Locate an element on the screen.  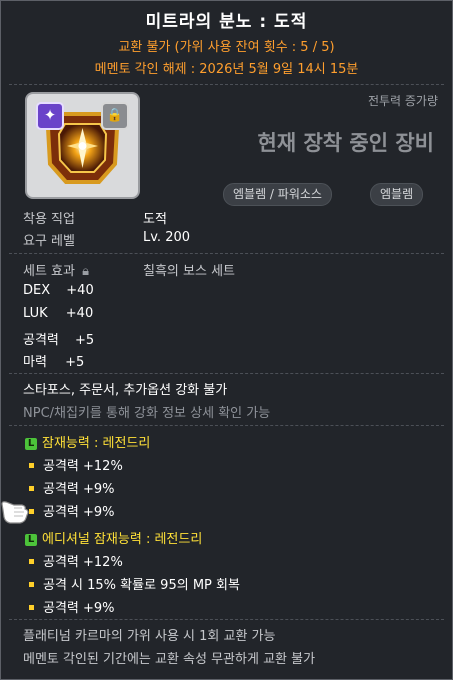
stat-row: DEX +40 is located at coordinates (58, 290).